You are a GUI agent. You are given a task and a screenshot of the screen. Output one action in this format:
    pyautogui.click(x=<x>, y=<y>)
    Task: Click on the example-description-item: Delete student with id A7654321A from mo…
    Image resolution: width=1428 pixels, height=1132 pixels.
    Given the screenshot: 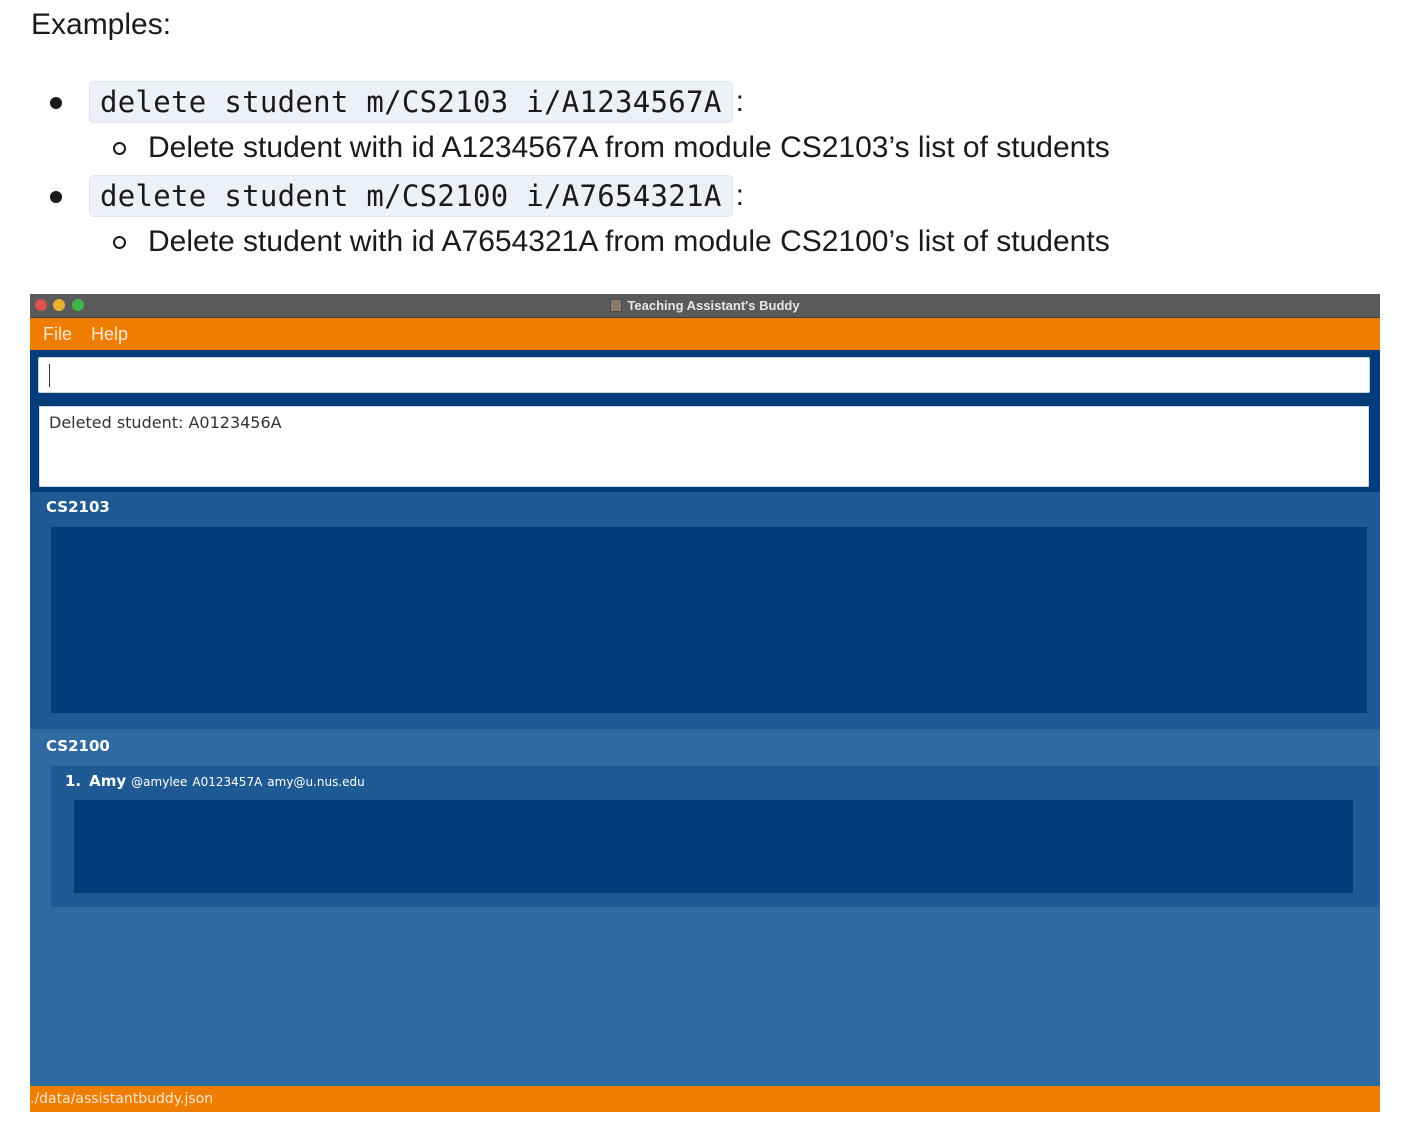 What is the action you would take?
    pyautogui.click(x=611, y=242)
    